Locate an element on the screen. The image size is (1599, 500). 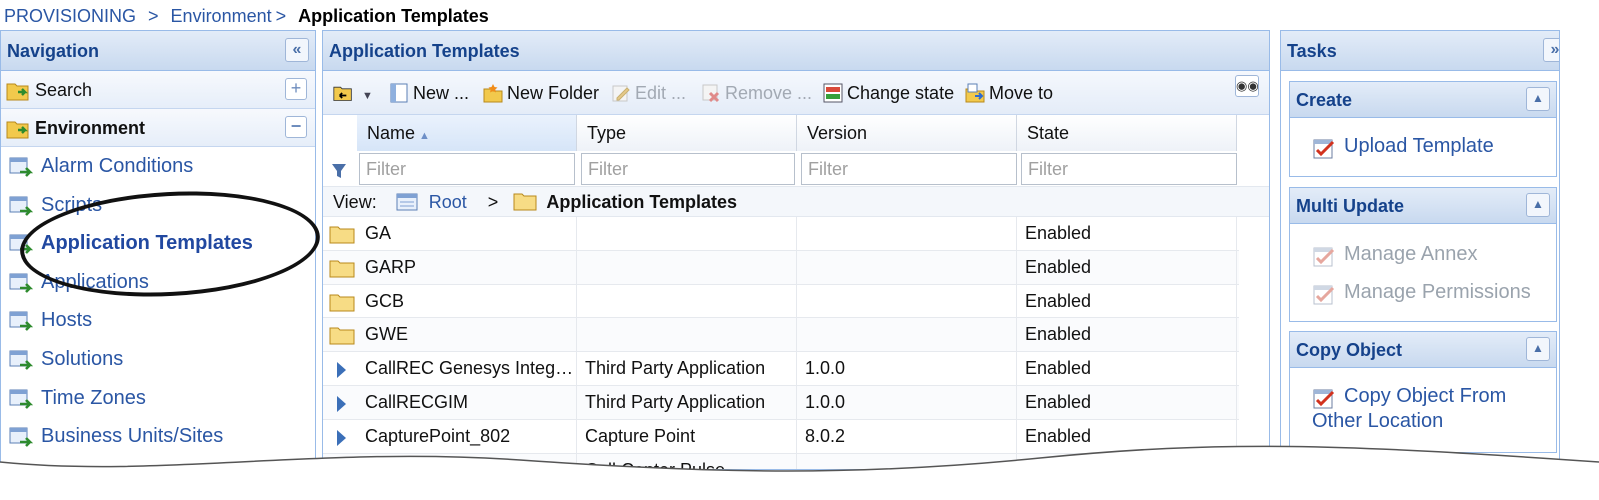
copy-object-section-header: Copy Object ▲ is located at coordinates (1423, 350).